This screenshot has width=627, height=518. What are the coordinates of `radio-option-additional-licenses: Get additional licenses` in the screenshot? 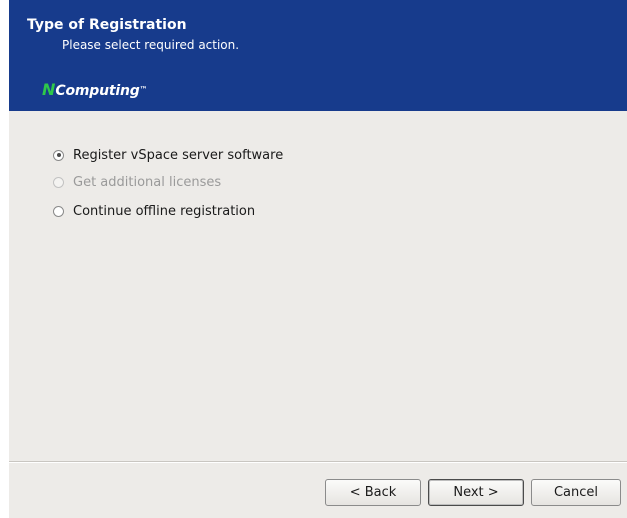 It's located at (137, 182).